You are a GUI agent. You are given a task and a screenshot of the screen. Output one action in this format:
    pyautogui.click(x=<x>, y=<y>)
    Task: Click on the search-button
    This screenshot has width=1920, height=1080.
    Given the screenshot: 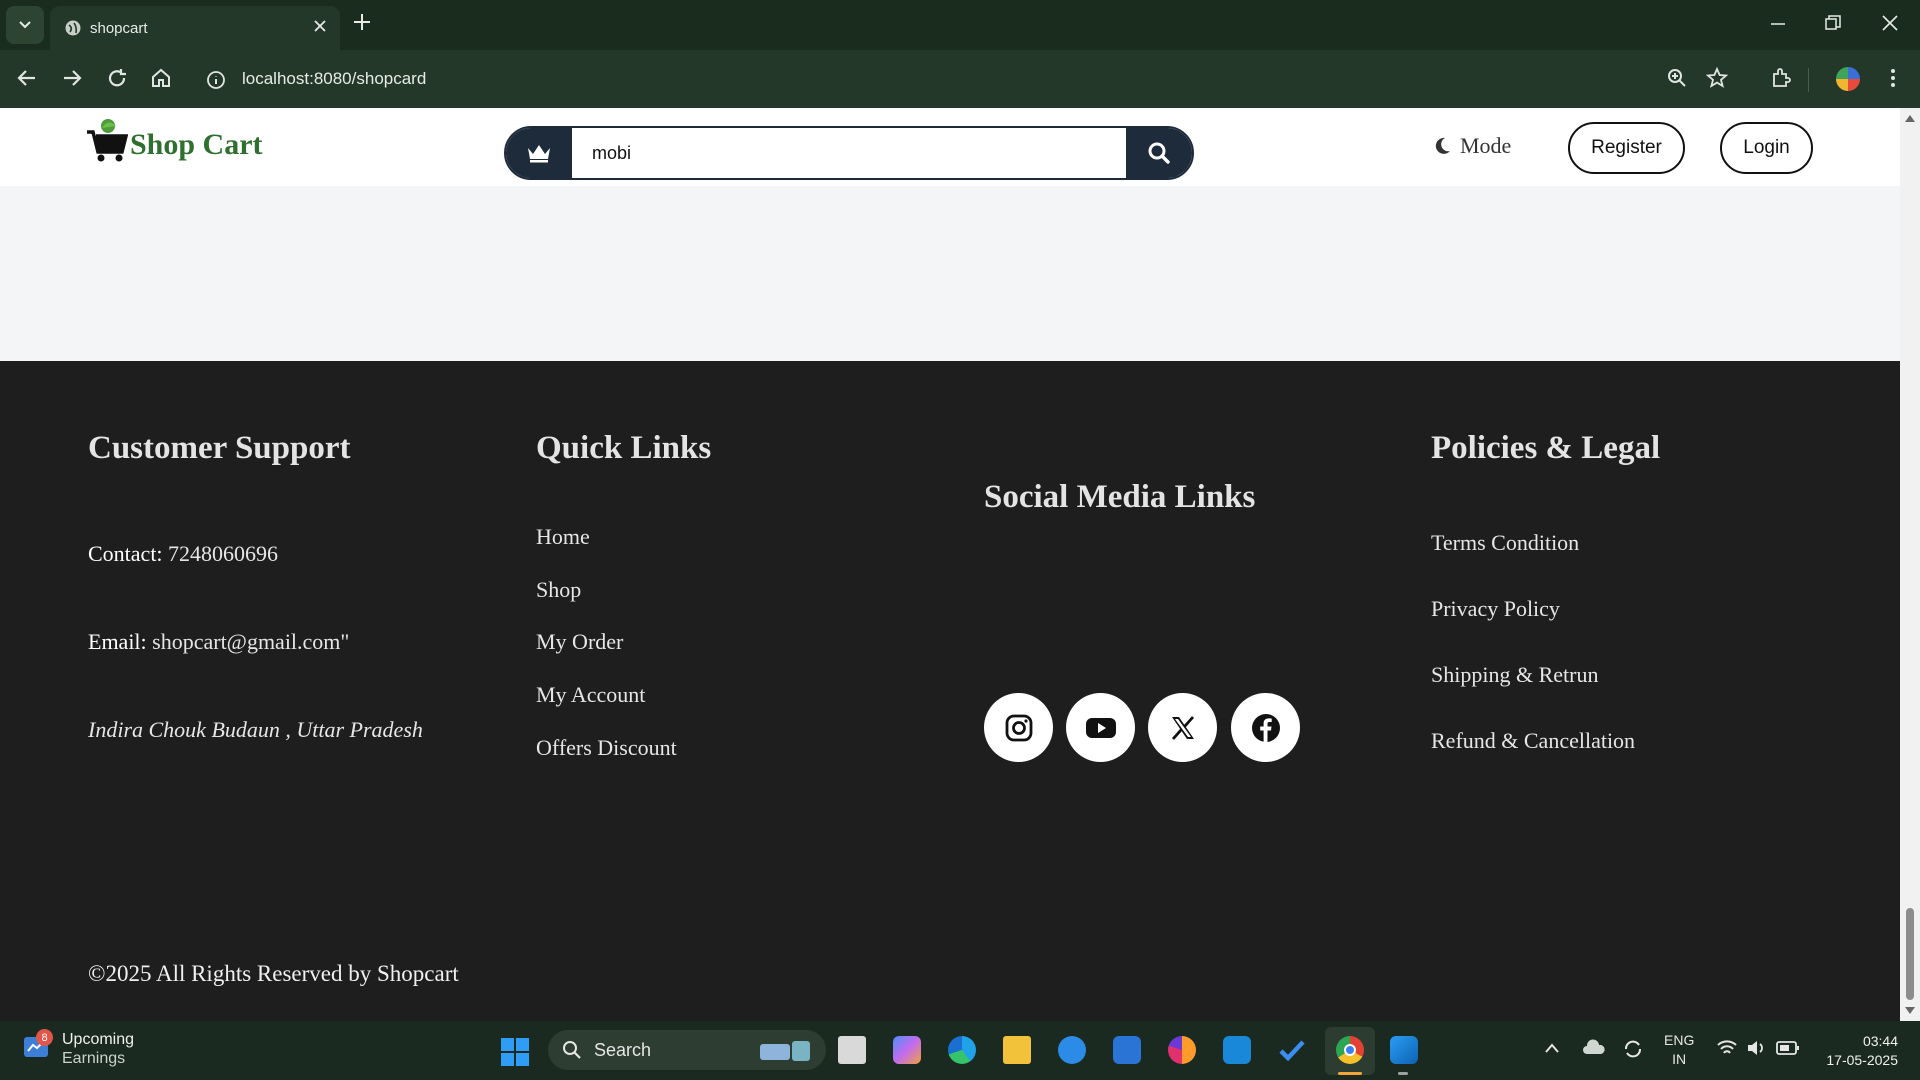 What is the action you would take?
    pyautogui.click(x=1159, y=153)
    